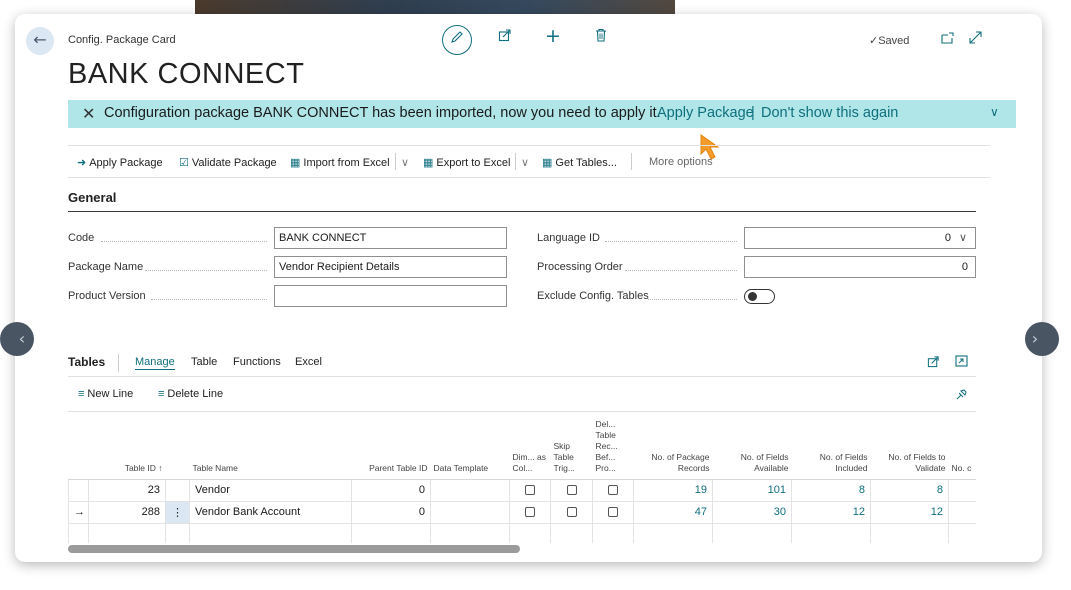 Image resolution: width=1071 pixels, height=590 pixels. Describe the element at coordinates (568, 238) in the screenshot. I see `language-id-label: Language ID` at that location.